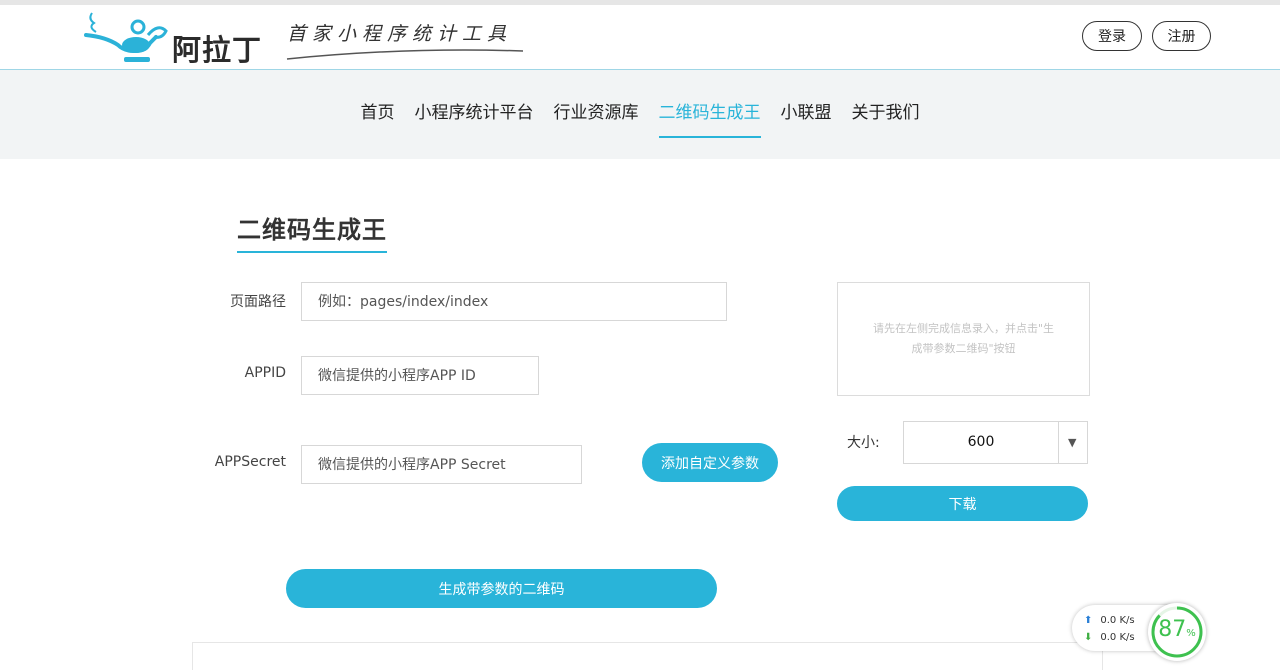 This screenshot has width=1280, height=670. What do you see at coordinates (710, 462) in the screenshot?
I see `add-custom-param-button: 添加自定义参数` at bounding box center [710, 462].